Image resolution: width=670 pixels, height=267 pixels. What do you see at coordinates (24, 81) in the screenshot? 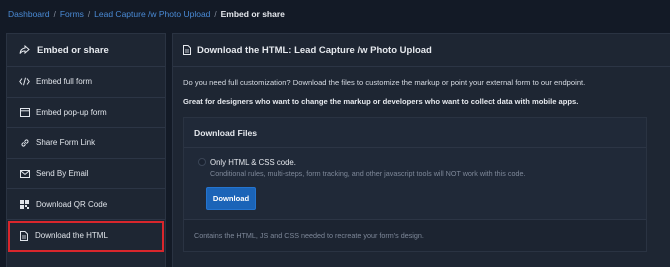
I see `code-icon` at bounding box center [24, 81].